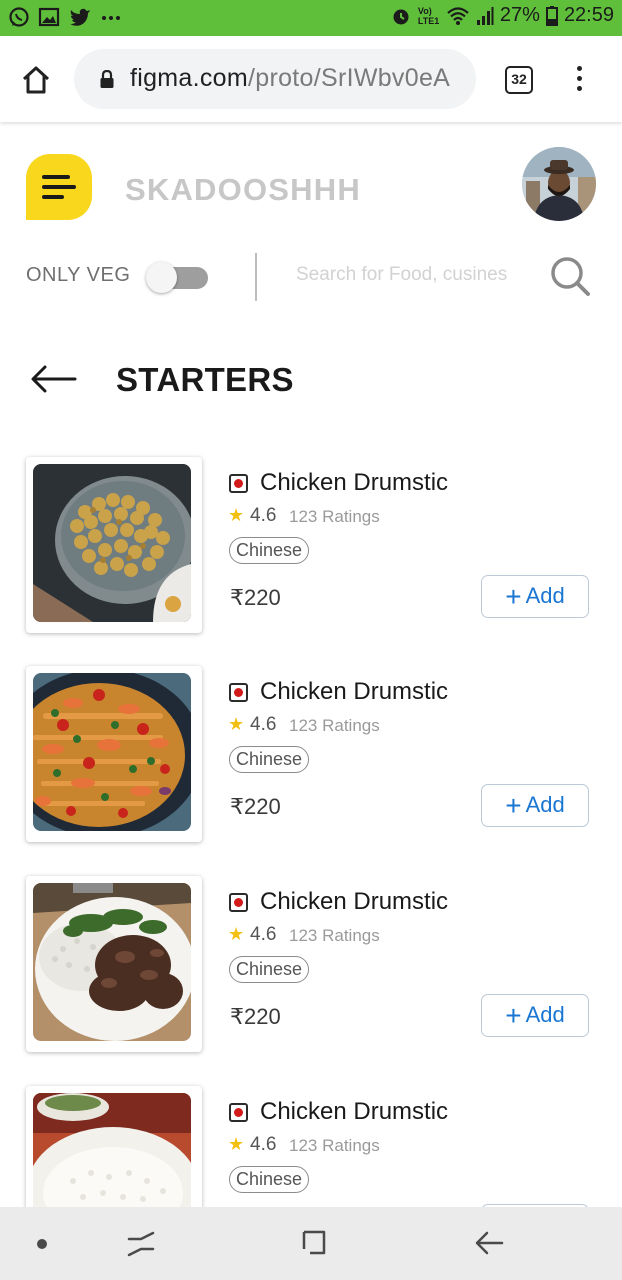  Describe the element at coordinates (311, 18) in the screenshot. I see `status-bar: Vo) LTE1 27% 22:59` at that location.